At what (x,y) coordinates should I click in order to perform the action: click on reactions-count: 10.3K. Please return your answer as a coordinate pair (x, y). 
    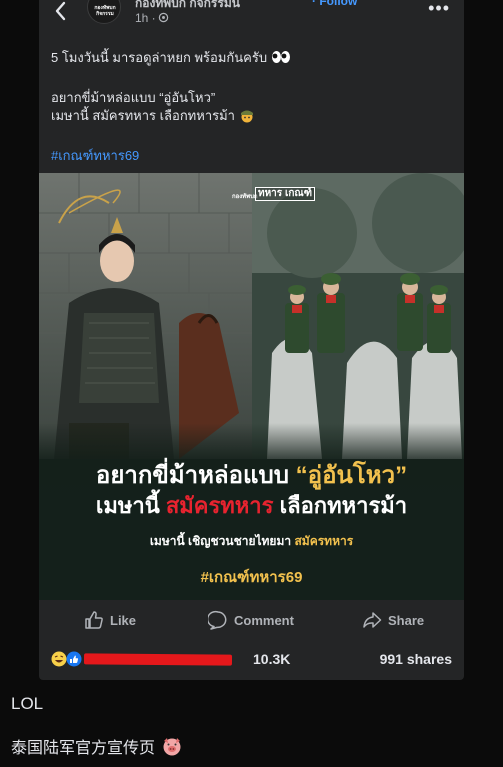
    Looking at the image, I should click on (271, 659).